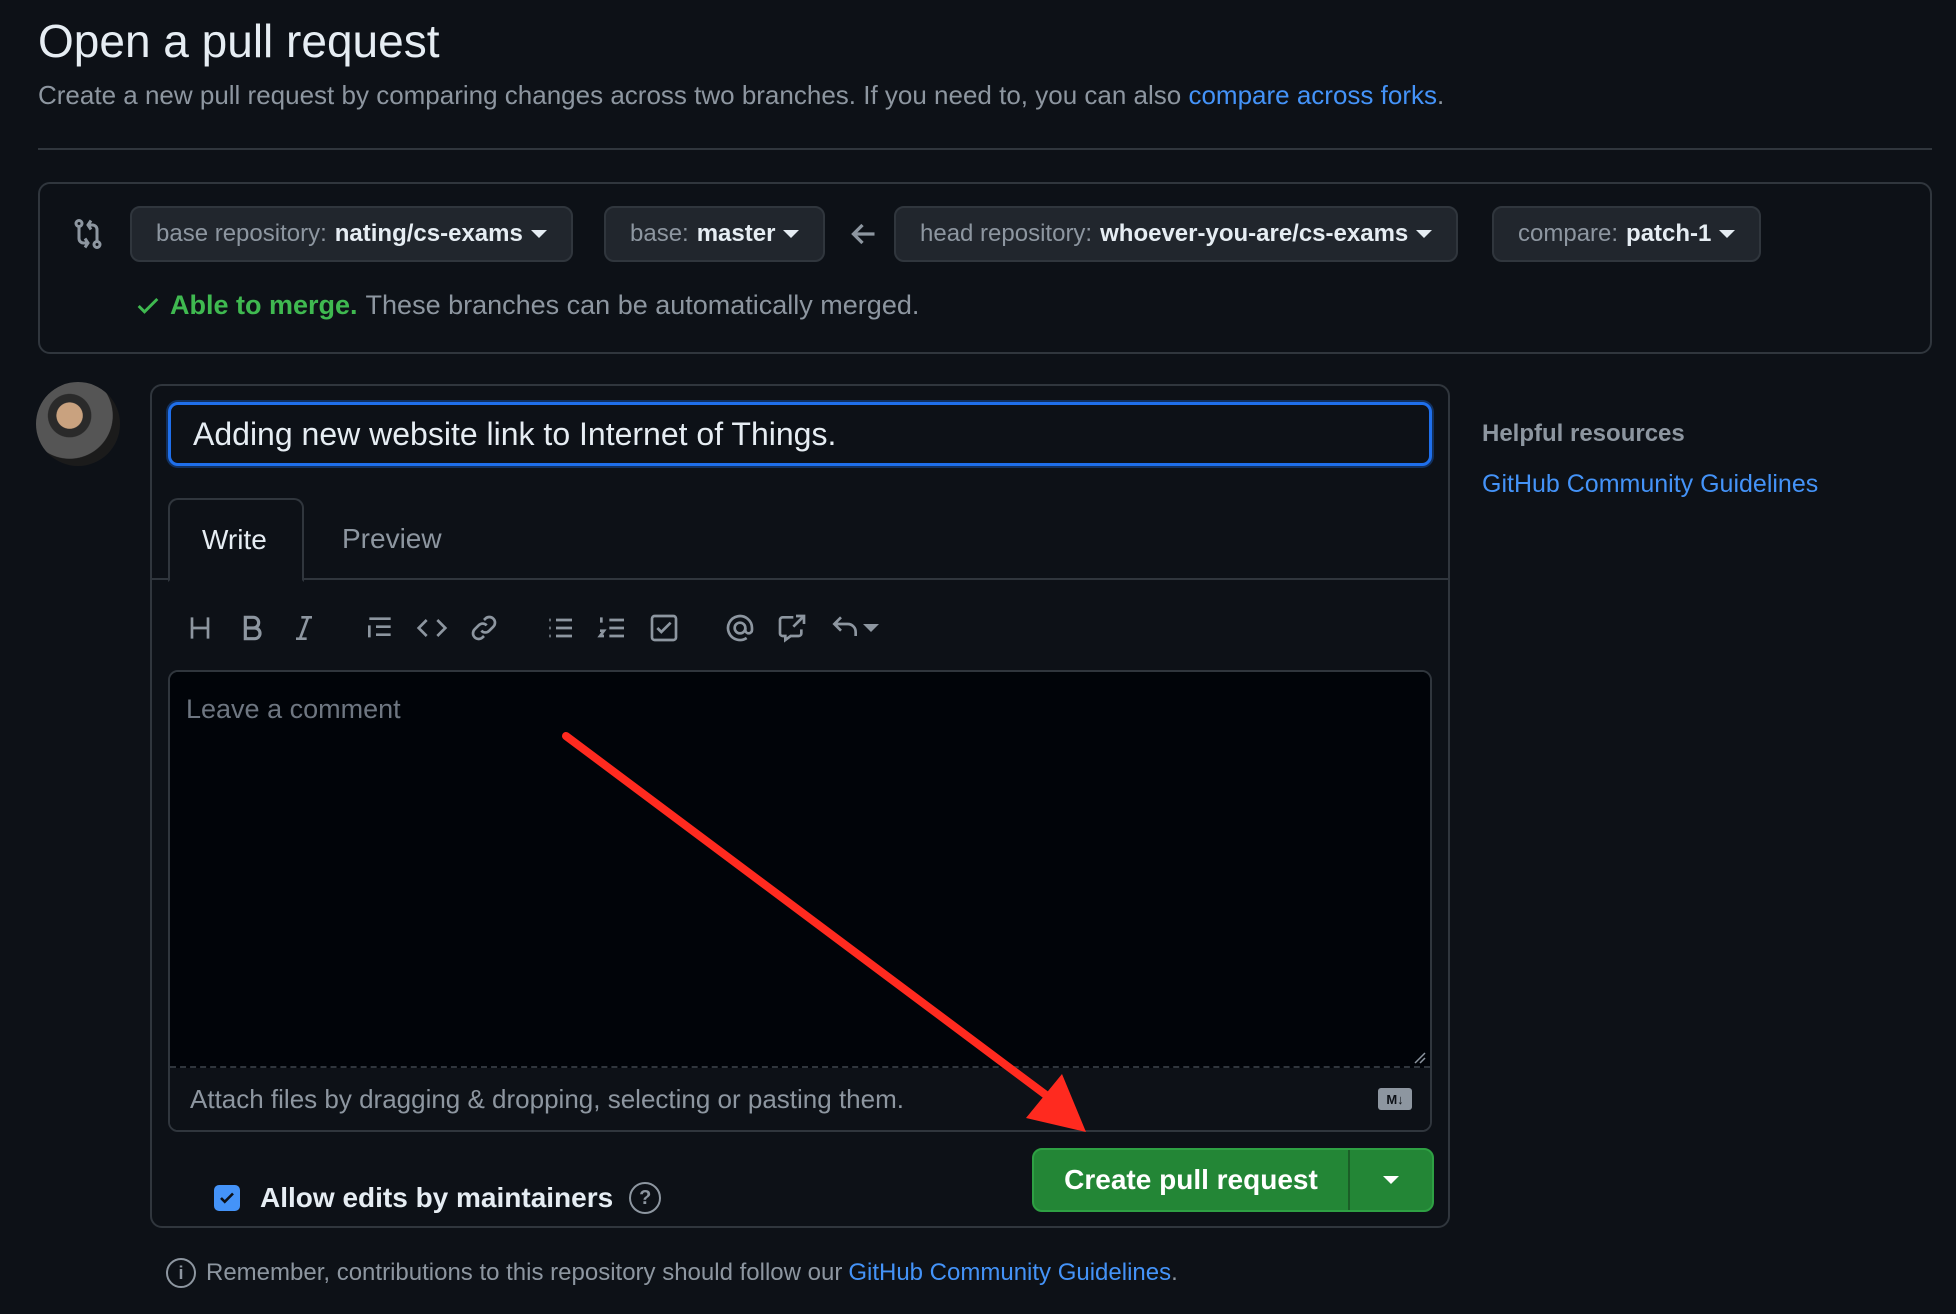 The image size is (1956, 1314). I want to click on allow-edits-checkbox, so click(227, 1198).